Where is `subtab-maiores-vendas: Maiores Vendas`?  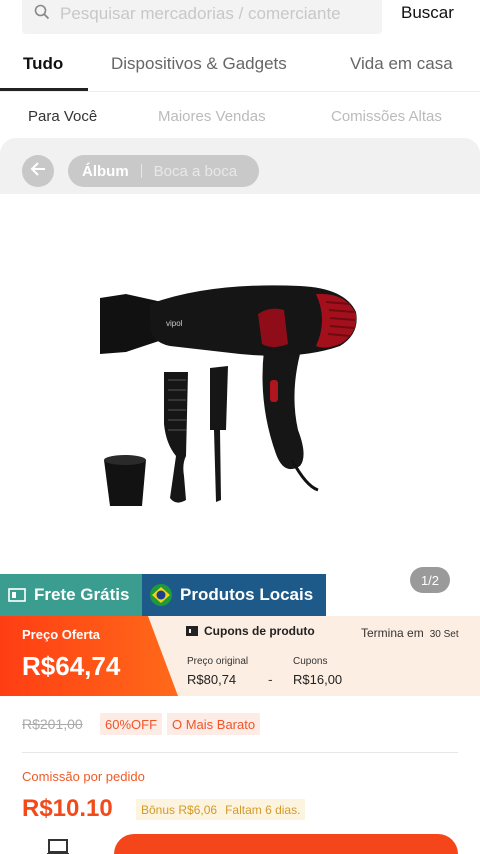
subtab-maiores-vendas: Maiores Vendas is located at coordinates (212, 116).